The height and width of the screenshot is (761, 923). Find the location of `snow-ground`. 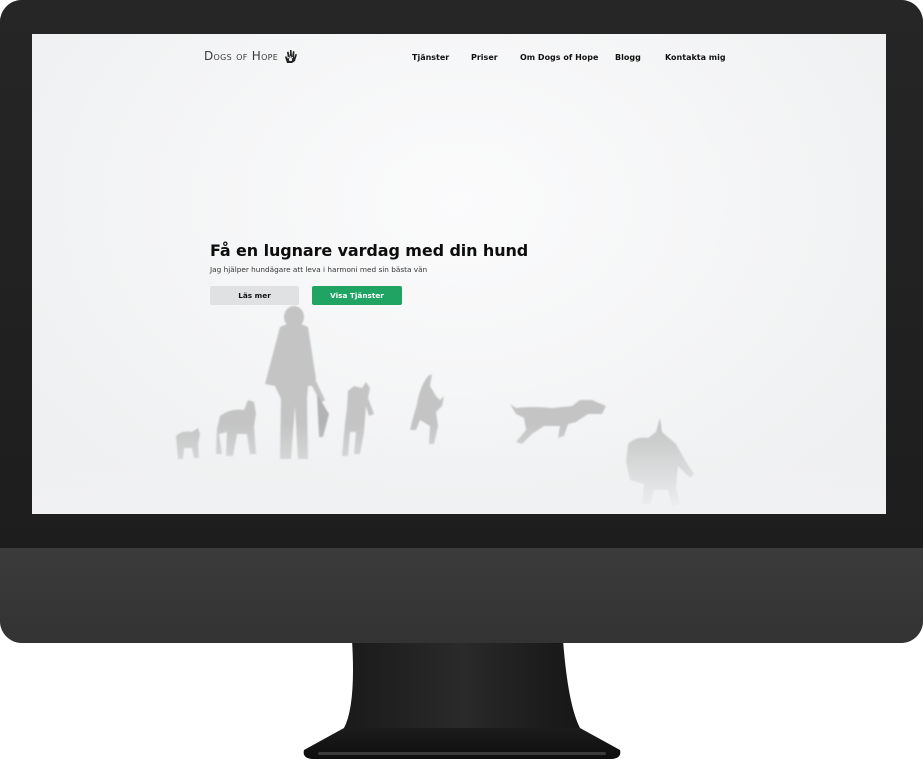

snow-ground is located at coordinates (459, 469).